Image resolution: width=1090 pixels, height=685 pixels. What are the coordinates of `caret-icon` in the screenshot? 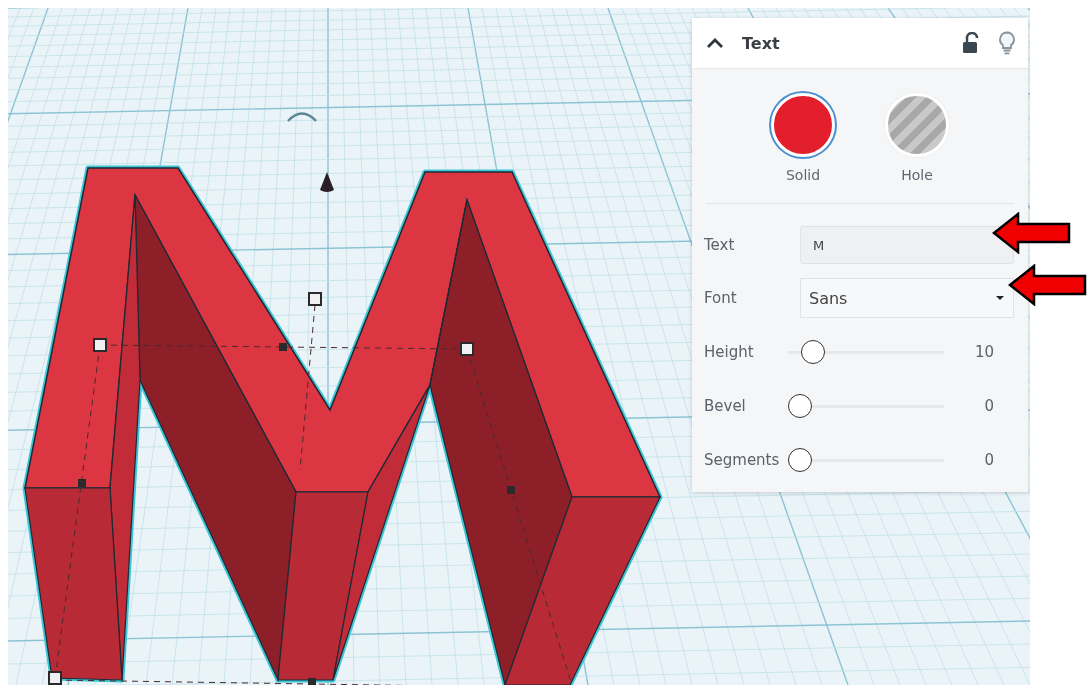 It's located at (1000, 298).